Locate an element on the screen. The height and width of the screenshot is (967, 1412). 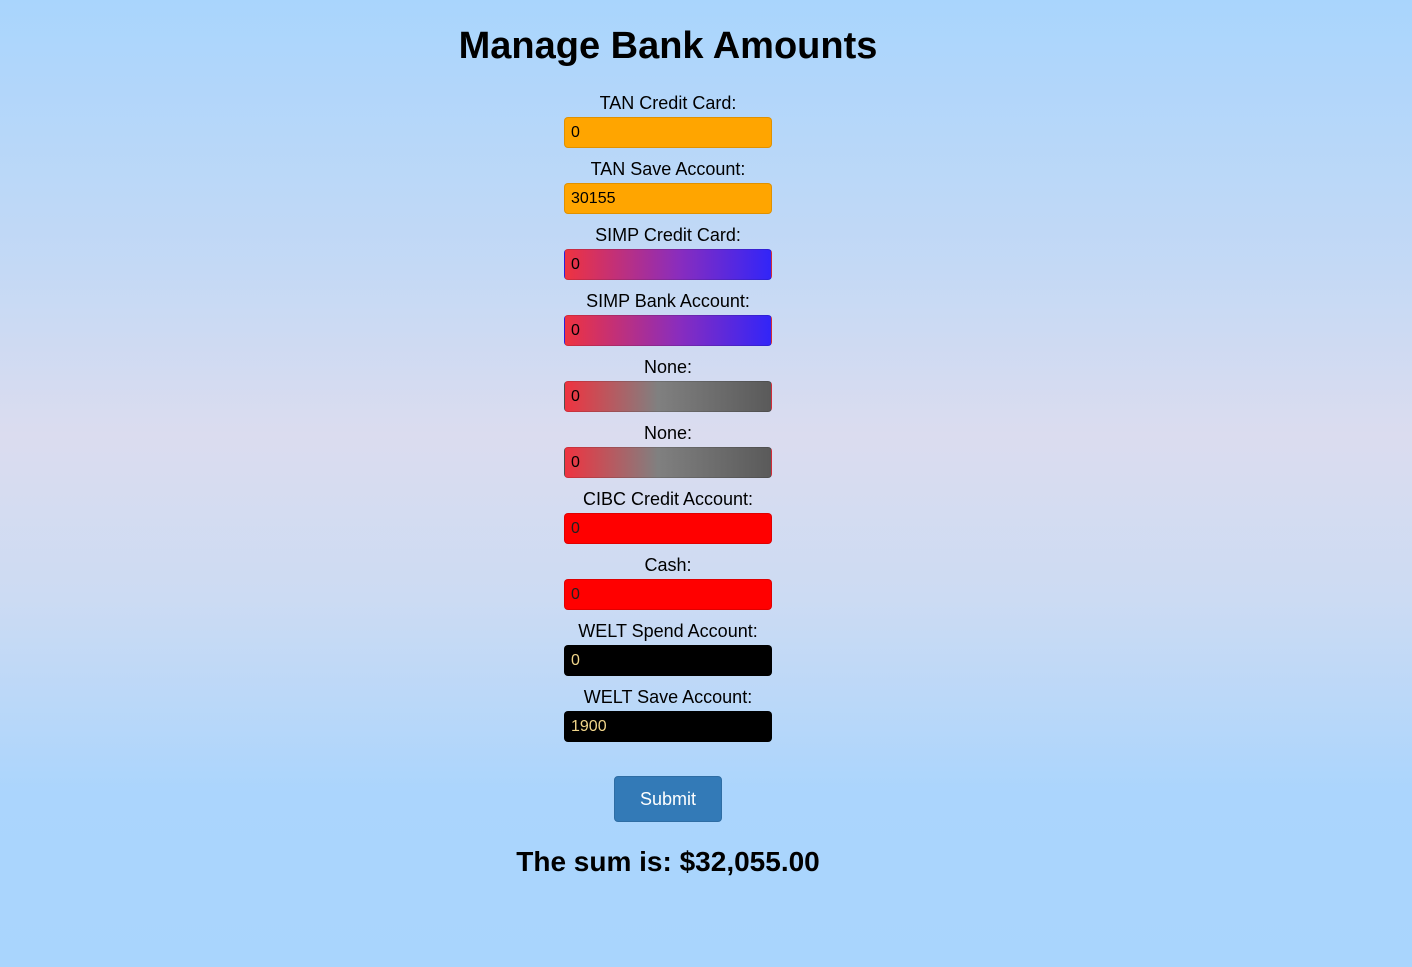
field-welt-save-account: WELT Save Account: is located at coordinates (668, 719).